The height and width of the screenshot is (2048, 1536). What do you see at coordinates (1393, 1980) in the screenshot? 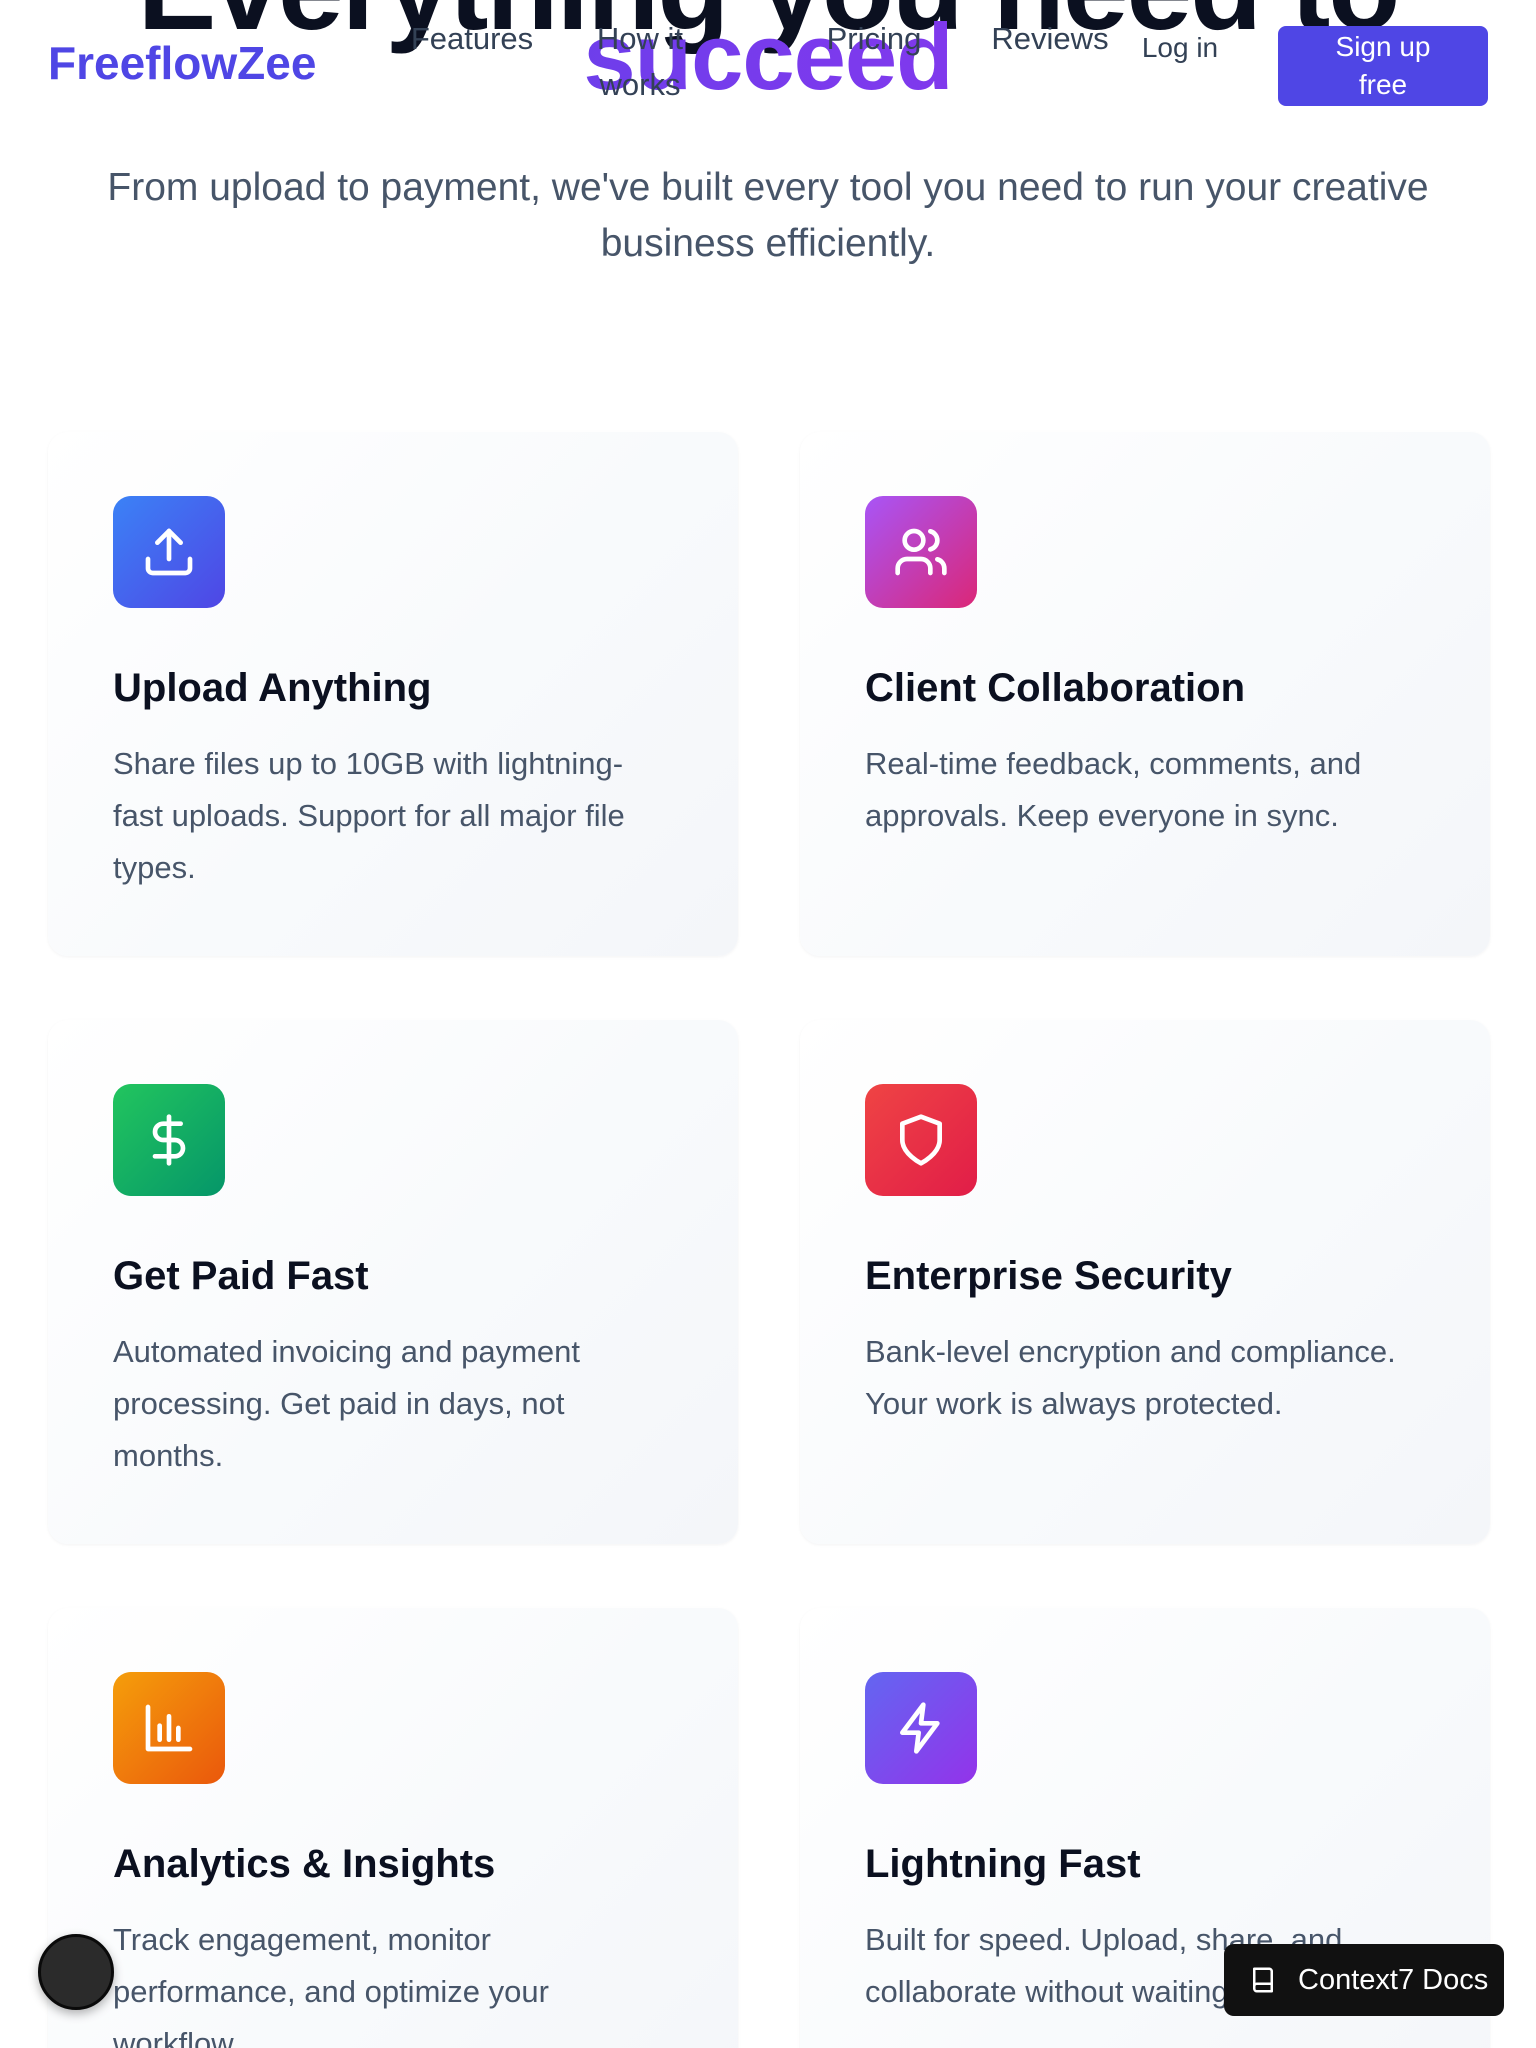
I see `docs-button-label: Context7 Docs` at bounding box center [1393, 1980].